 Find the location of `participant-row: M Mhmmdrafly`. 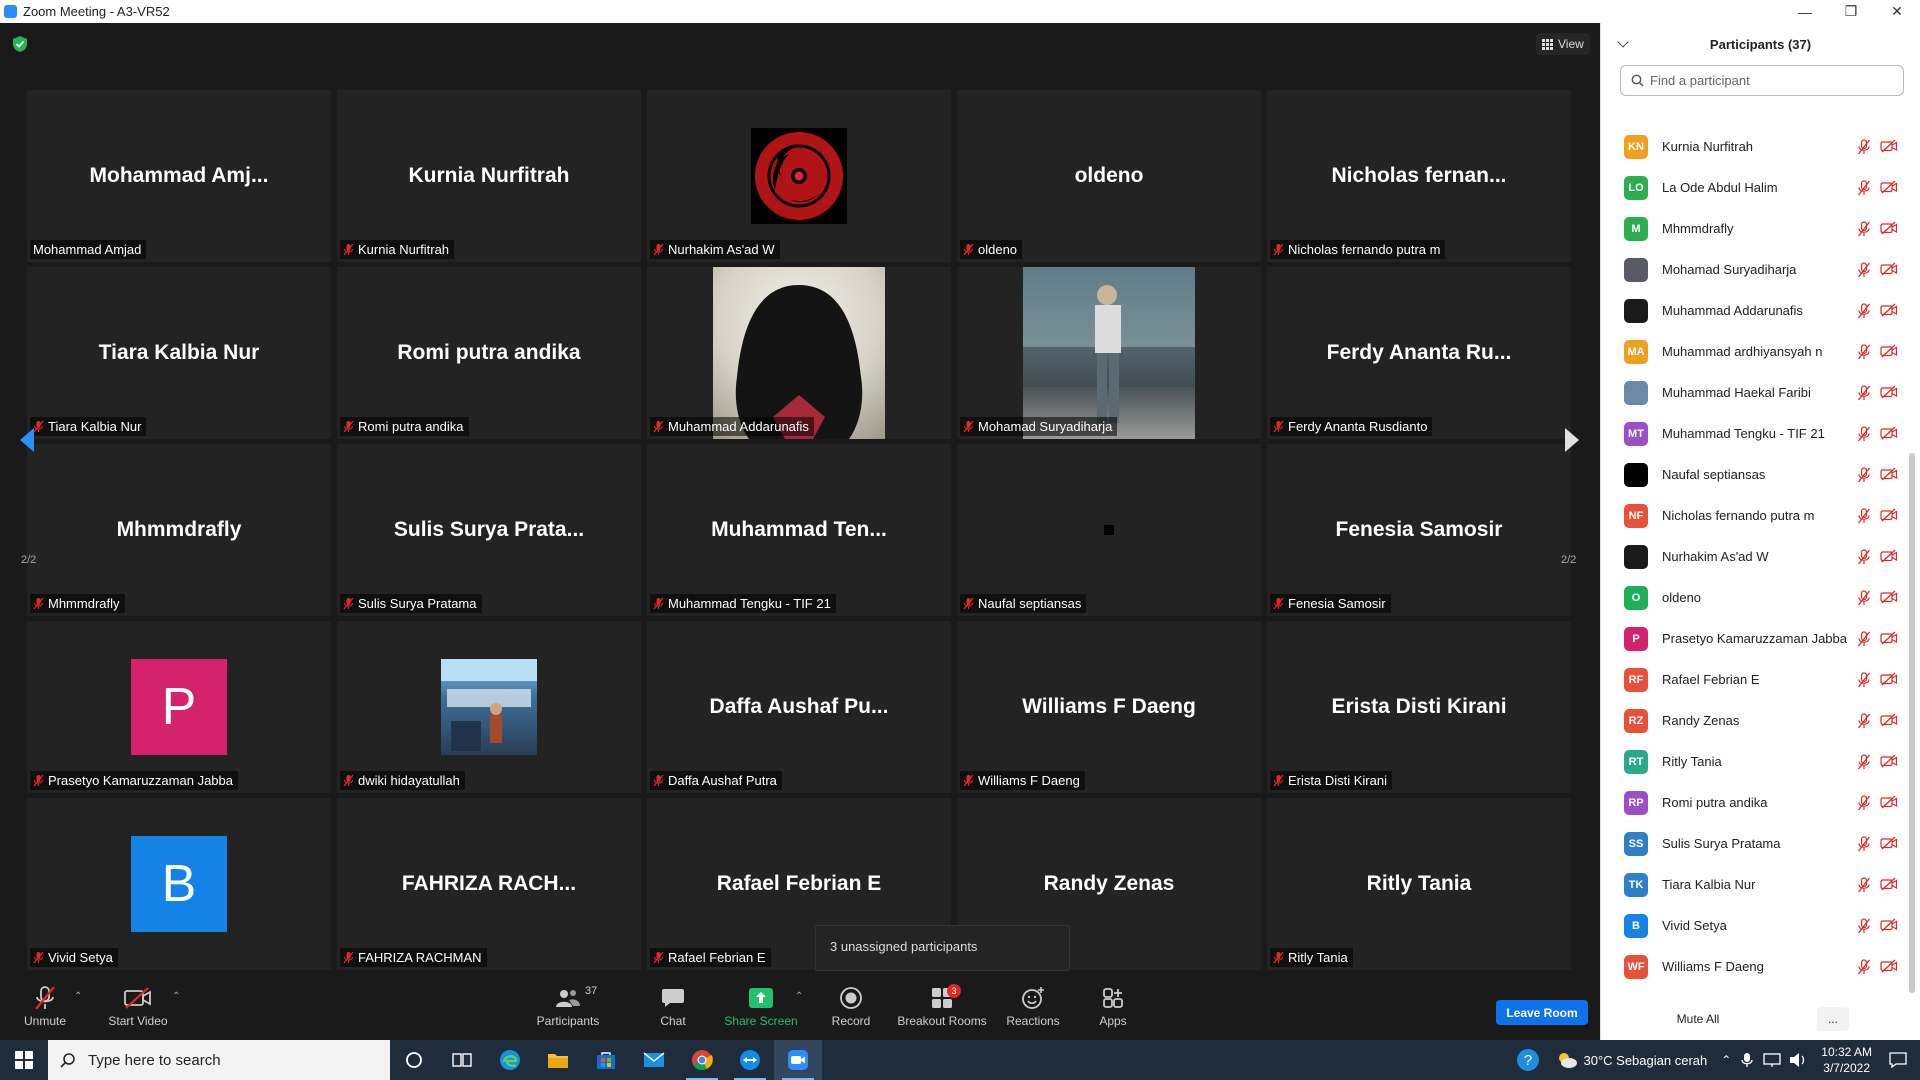

participant-row: M Mhmmdrafly is located at coordinates (1753, 228).